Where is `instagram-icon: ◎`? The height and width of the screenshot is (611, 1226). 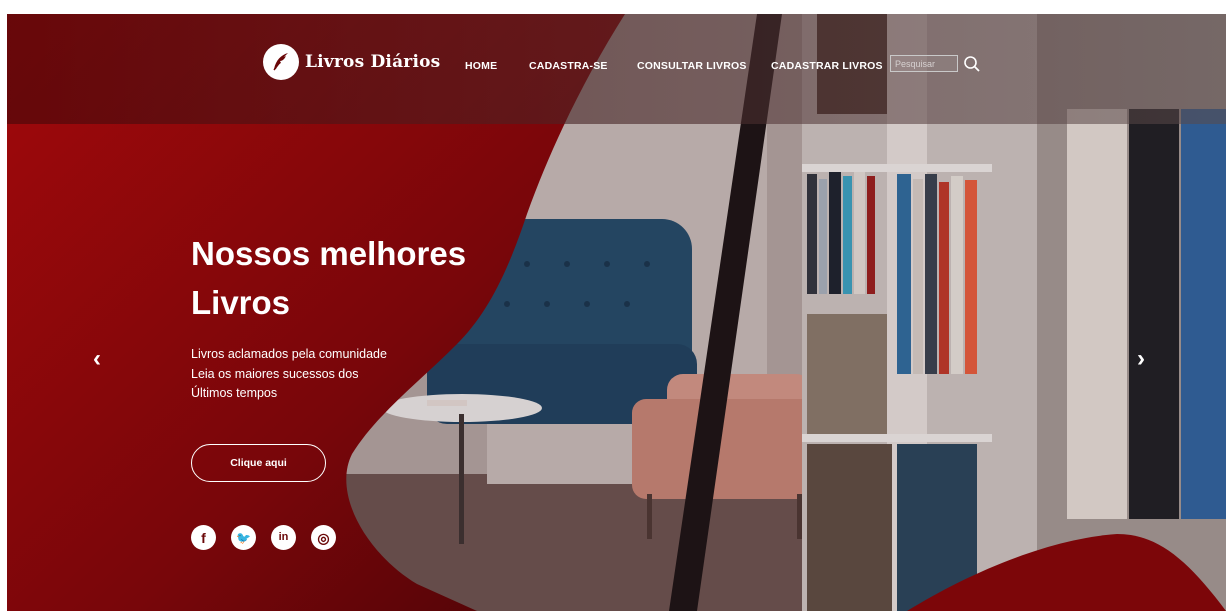
instagram-icon: ◎ is located at coordinates (323, 537).